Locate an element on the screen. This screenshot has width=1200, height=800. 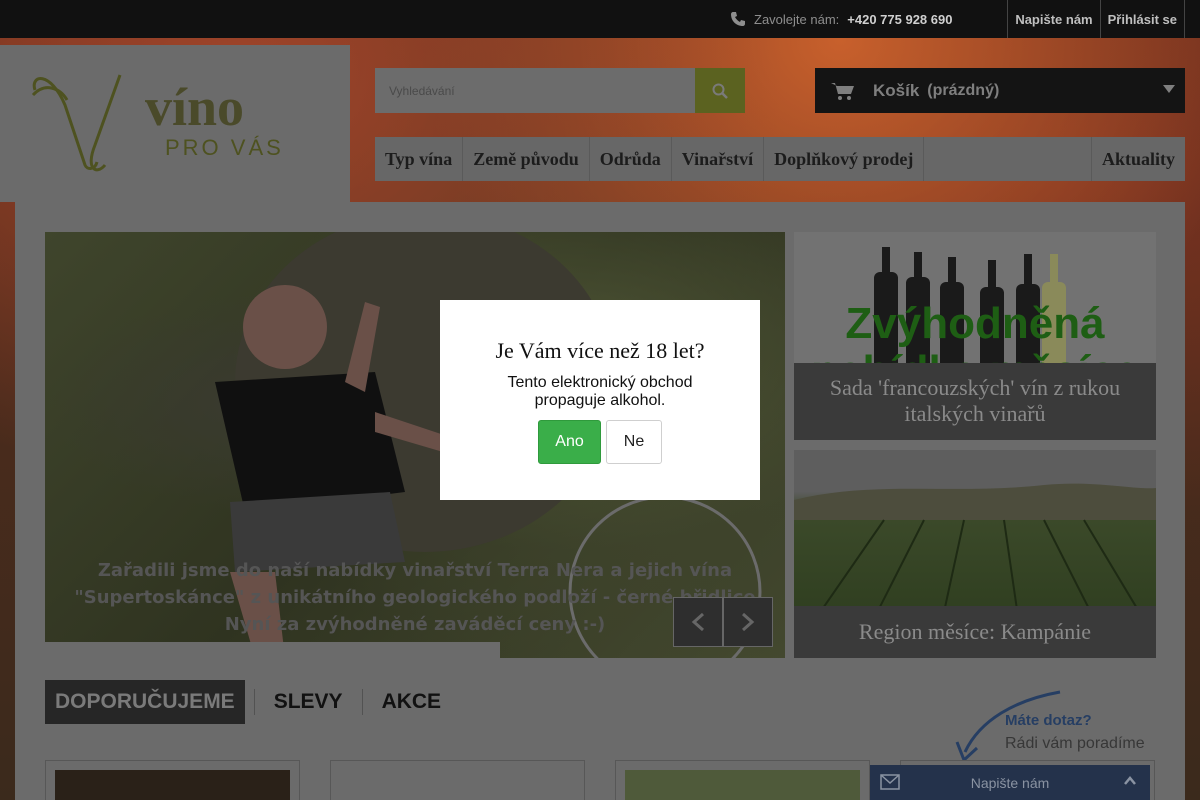
modal-text-line: propaguje alkohol. is located at coordinates (600, 400).